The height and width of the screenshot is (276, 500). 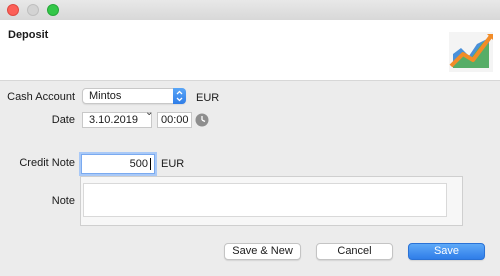 What do you see at coordinates (63, 120) in the screenshot?
I see `date-label: Date` at bounding box center [63, 120].